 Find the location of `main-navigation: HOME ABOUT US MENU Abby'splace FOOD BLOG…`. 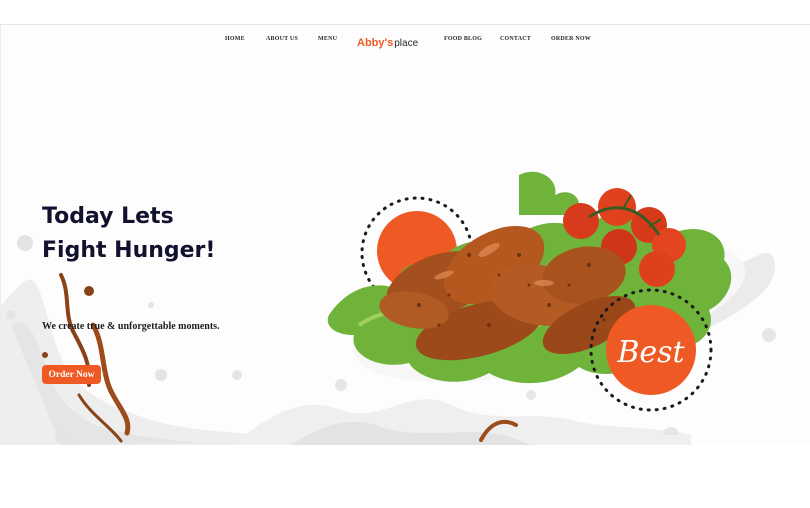

main-navigation: HOME ABOUT US MENU Abby'splace FOOD BLOG… is located at coordinates (405, 43).